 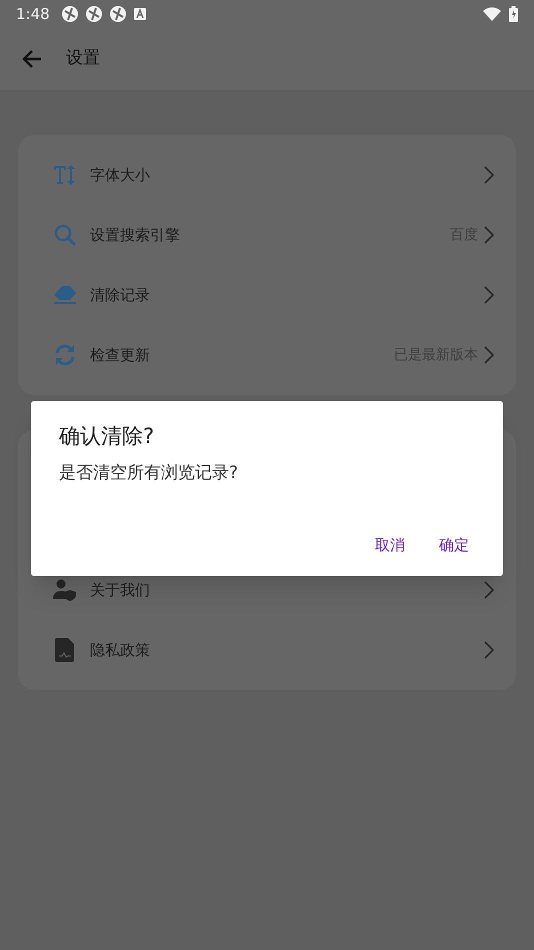 What do you see at coordinates (120, 650) in the screenshot?
I see `setting-label: 隐私政策` at bounding box center [120, 650].